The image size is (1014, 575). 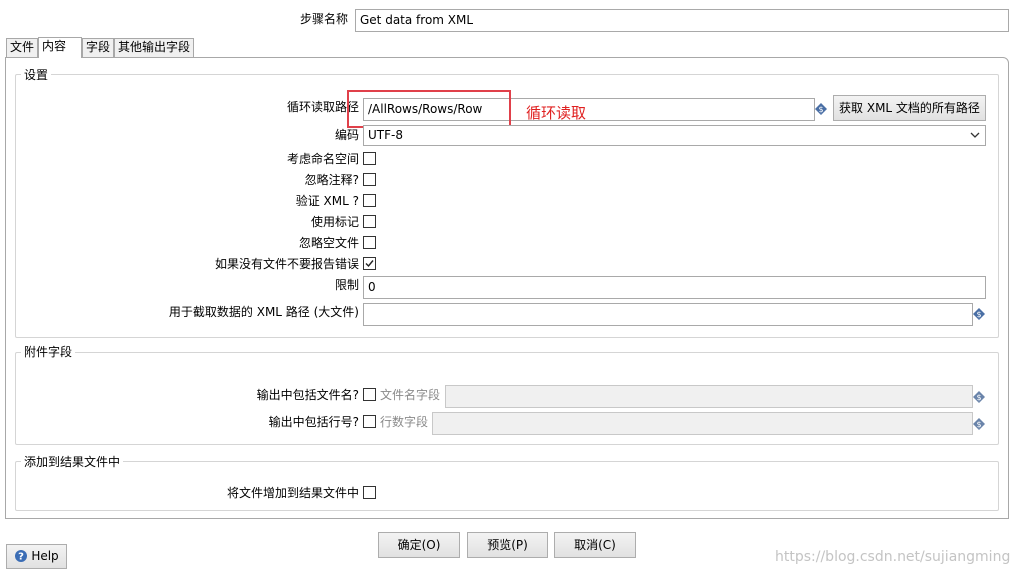 I want to click on check-icon, so click(x=369, y=264).